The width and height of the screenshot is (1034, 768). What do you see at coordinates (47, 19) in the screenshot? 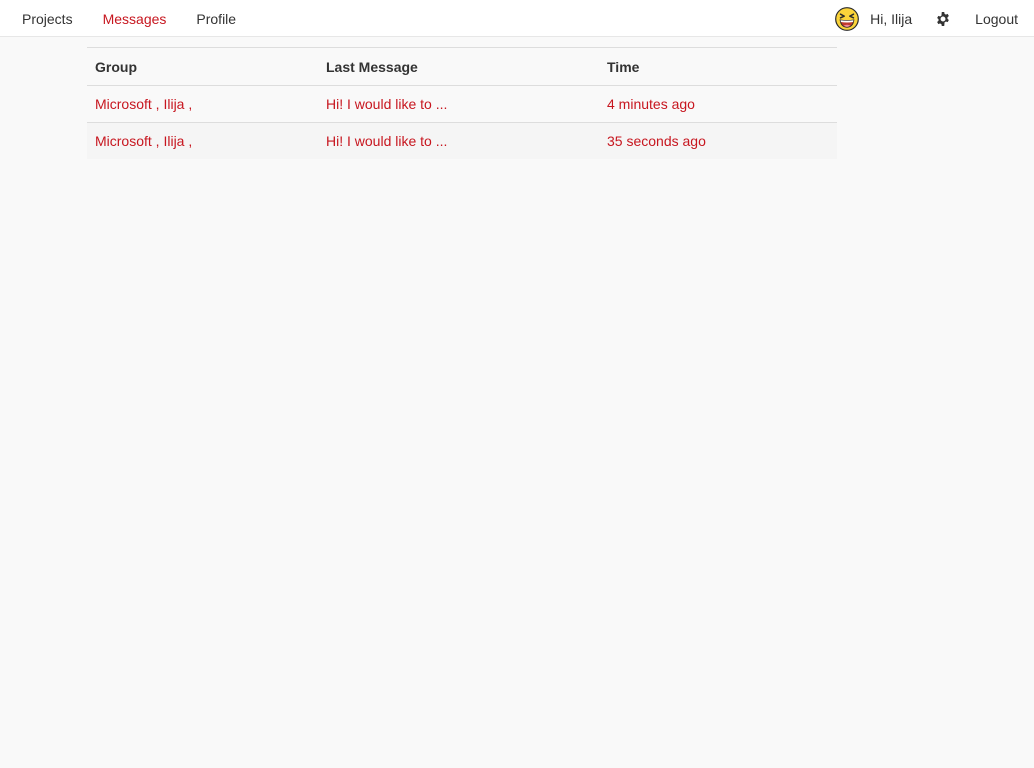
I see `nav-link-projects: Projects` at bounding box center [47, 19].